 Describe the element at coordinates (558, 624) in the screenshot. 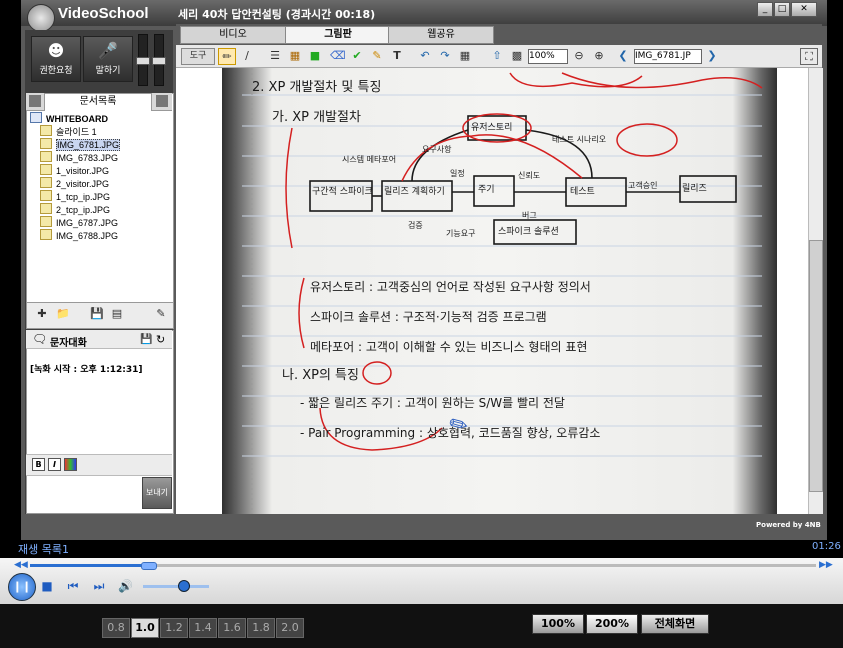

I see `view-zoom-button: 100%` at that location.